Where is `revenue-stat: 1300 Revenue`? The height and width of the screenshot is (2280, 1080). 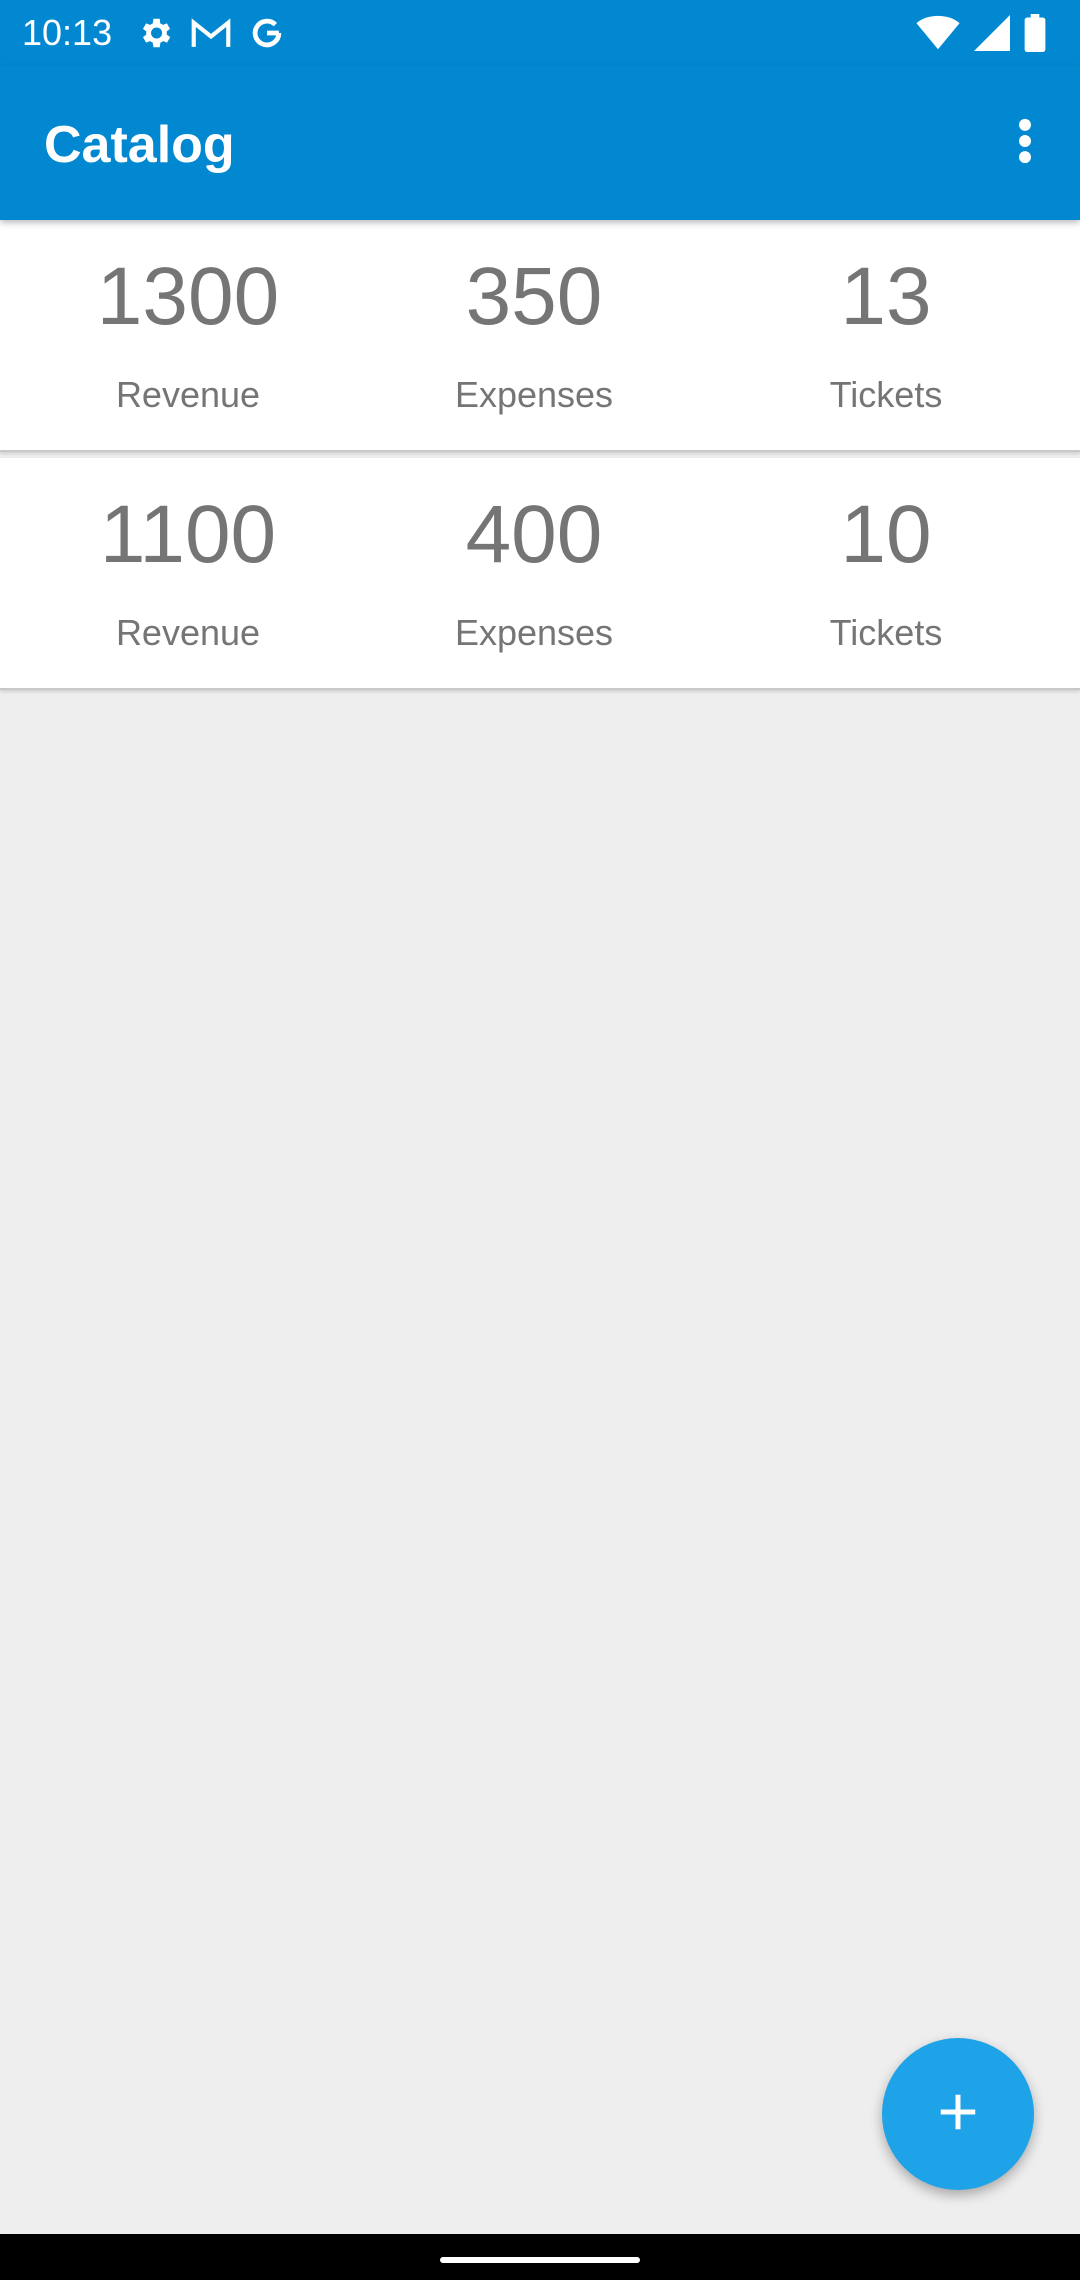 revenue-stat: 1300 Revenue is located at coordinates (188, 335).